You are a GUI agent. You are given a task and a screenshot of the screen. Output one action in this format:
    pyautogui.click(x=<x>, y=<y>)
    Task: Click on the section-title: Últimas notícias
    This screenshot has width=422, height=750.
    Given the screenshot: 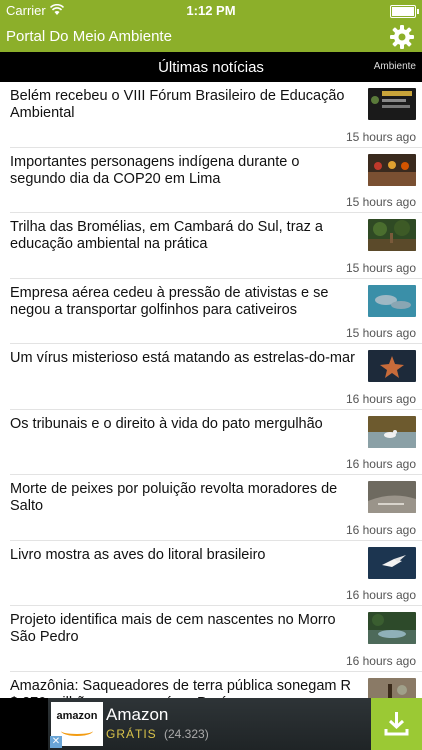 What is the action you would take?
    pyautogui.click(x=211, y=67)
    